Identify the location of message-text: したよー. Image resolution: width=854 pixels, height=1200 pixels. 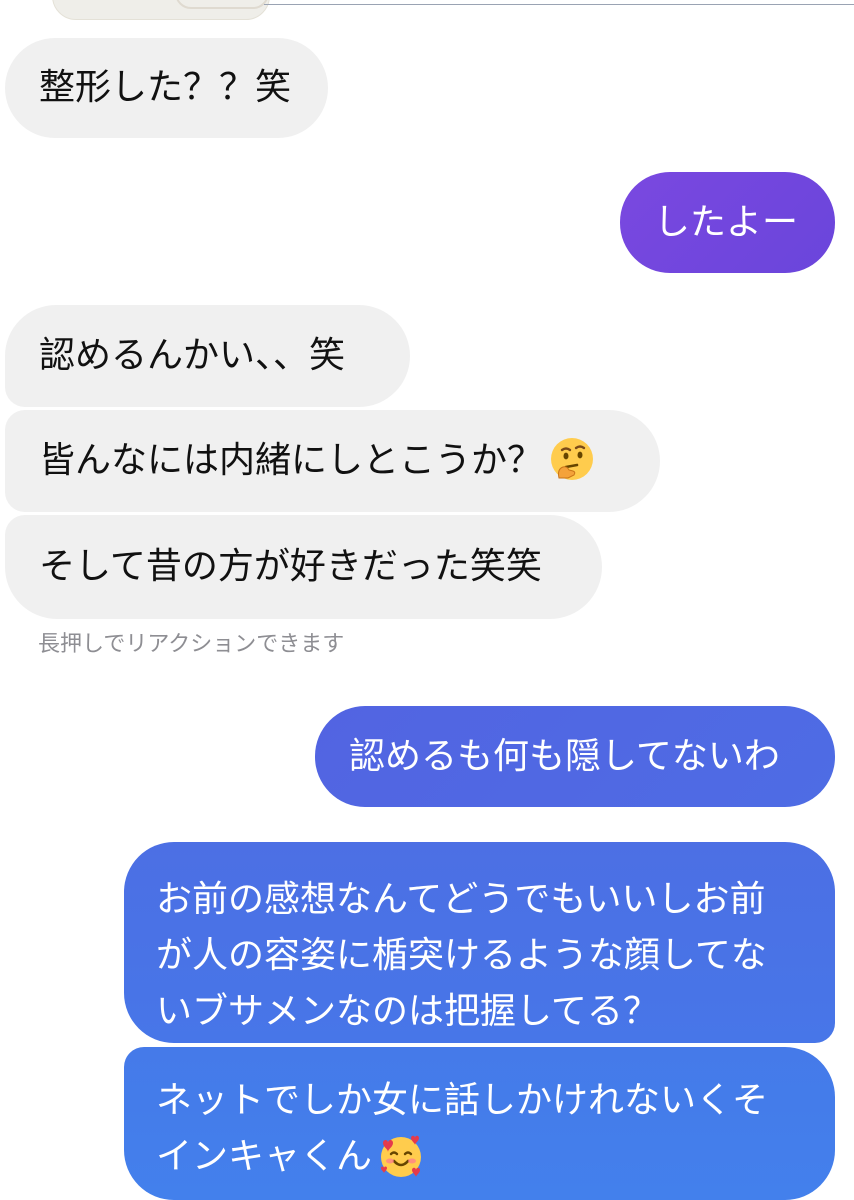
(726, 222).